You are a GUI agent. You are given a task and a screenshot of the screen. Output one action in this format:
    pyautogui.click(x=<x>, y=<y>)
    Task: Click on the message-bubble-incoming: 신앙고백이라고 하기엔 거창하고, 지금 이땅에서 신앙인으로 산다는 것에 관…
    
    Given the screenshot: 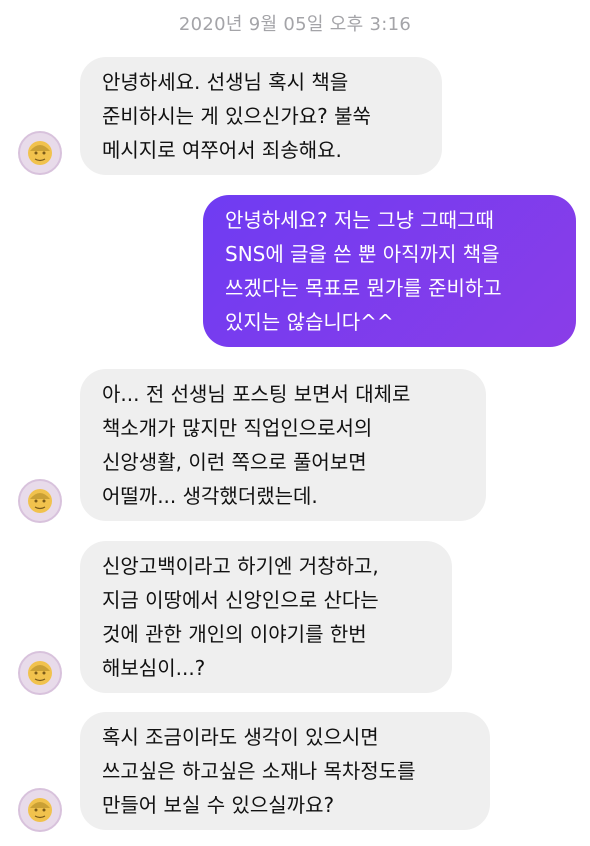 What is the action you would take?
    pyautogui.click(x=266, y=617)
    